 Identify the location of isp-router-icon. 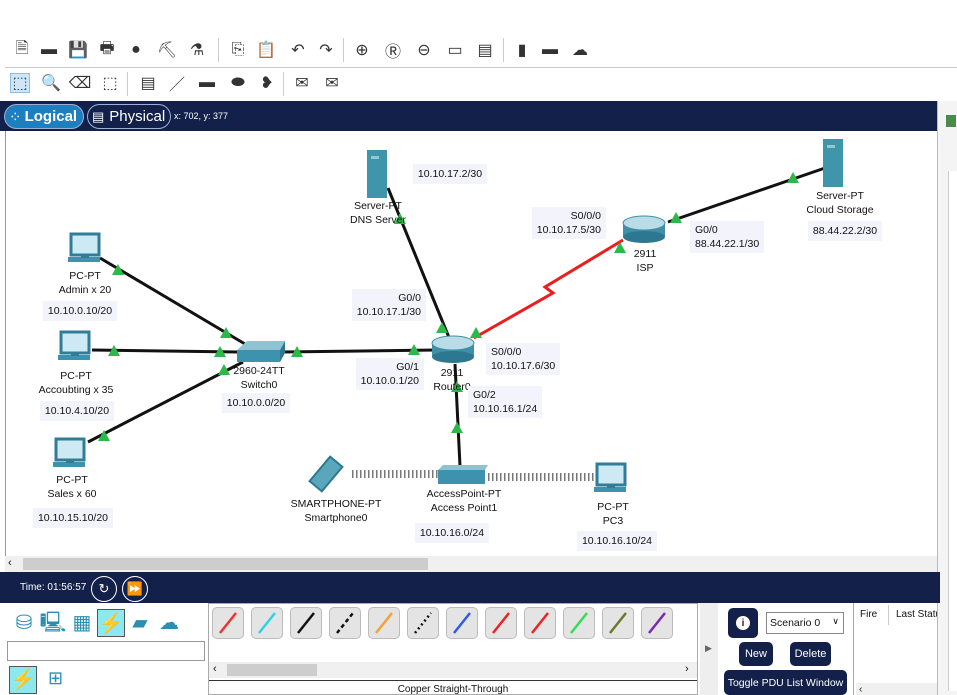
(644, 229).